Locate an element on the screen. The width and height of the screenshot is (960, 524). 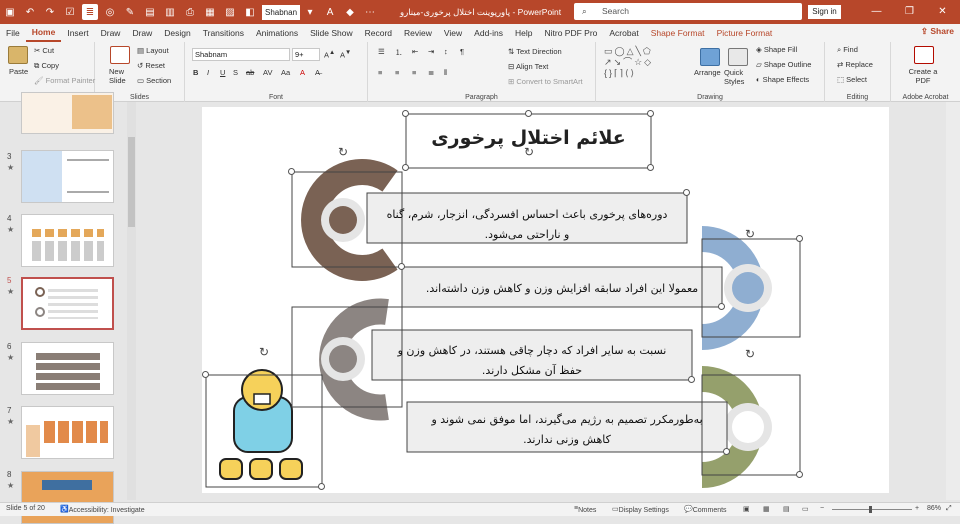
bullets-icon: ☰ is located at coordinates (381, 51).